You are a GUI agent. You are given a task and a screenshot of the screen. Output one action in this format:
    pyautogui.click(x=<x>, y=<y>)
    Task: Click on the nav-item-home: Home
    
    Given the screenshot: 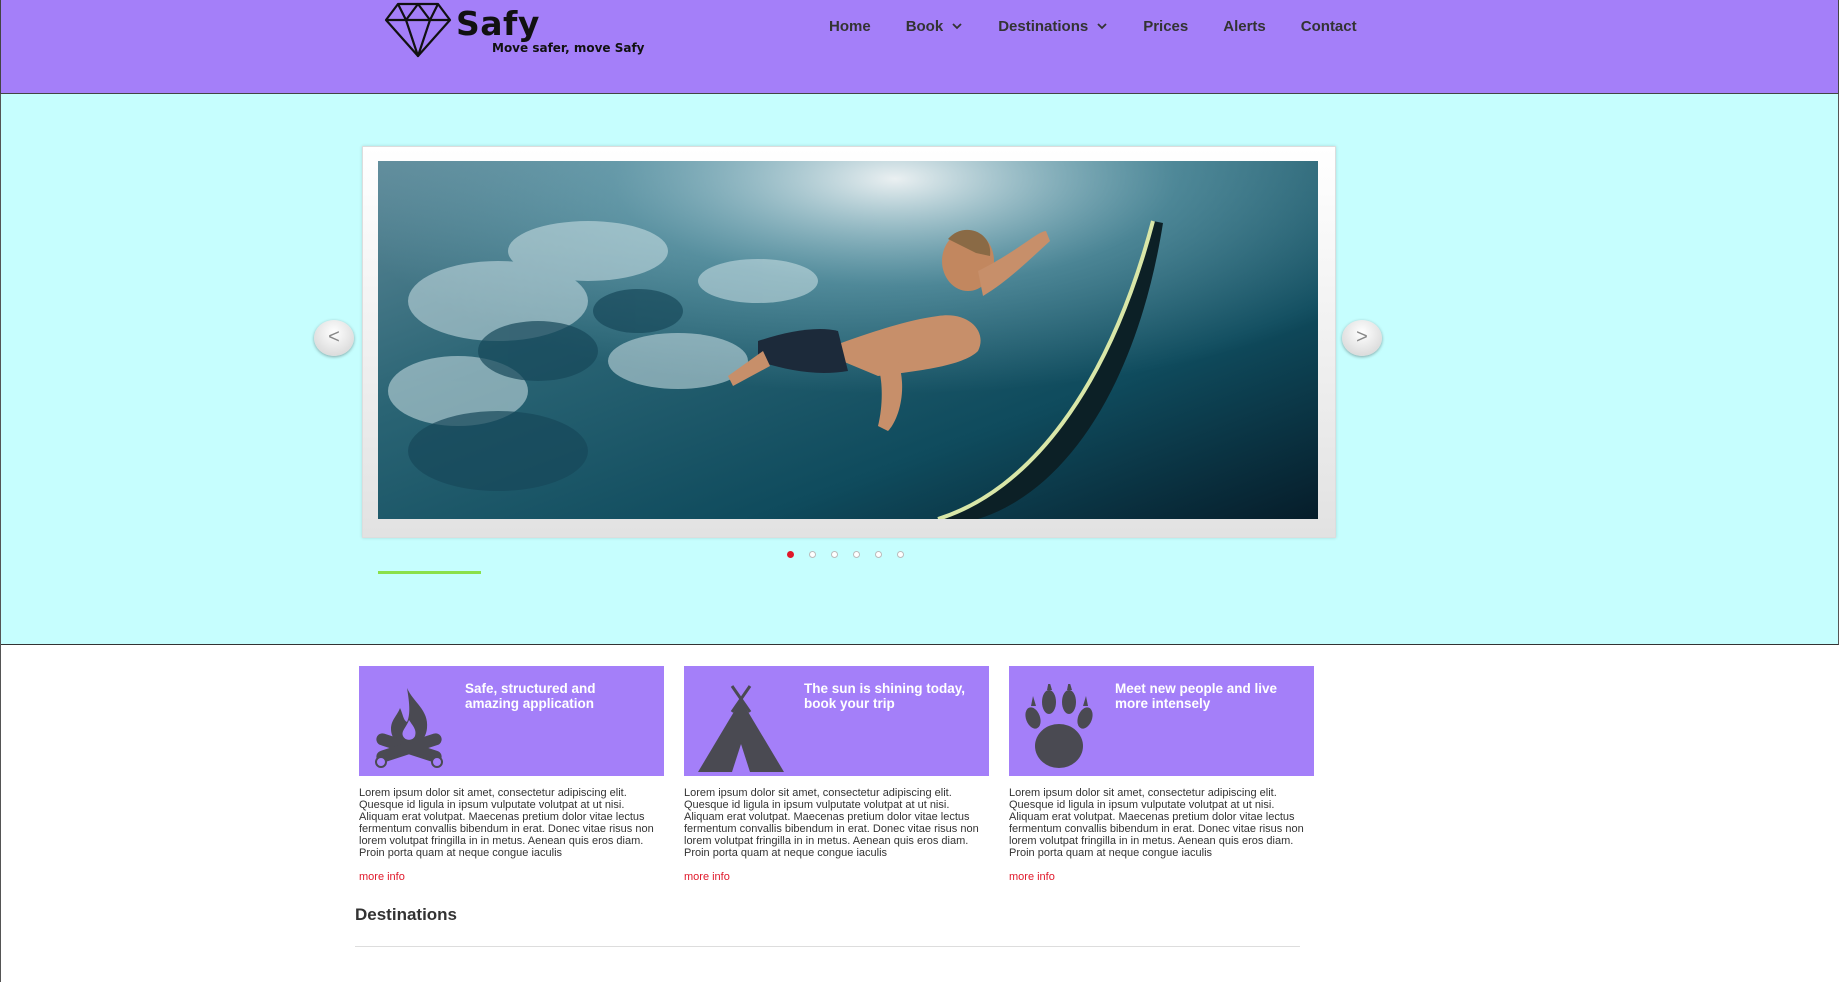 What is the action you would take?
    pyautogui.click(x=850, y=26)
    